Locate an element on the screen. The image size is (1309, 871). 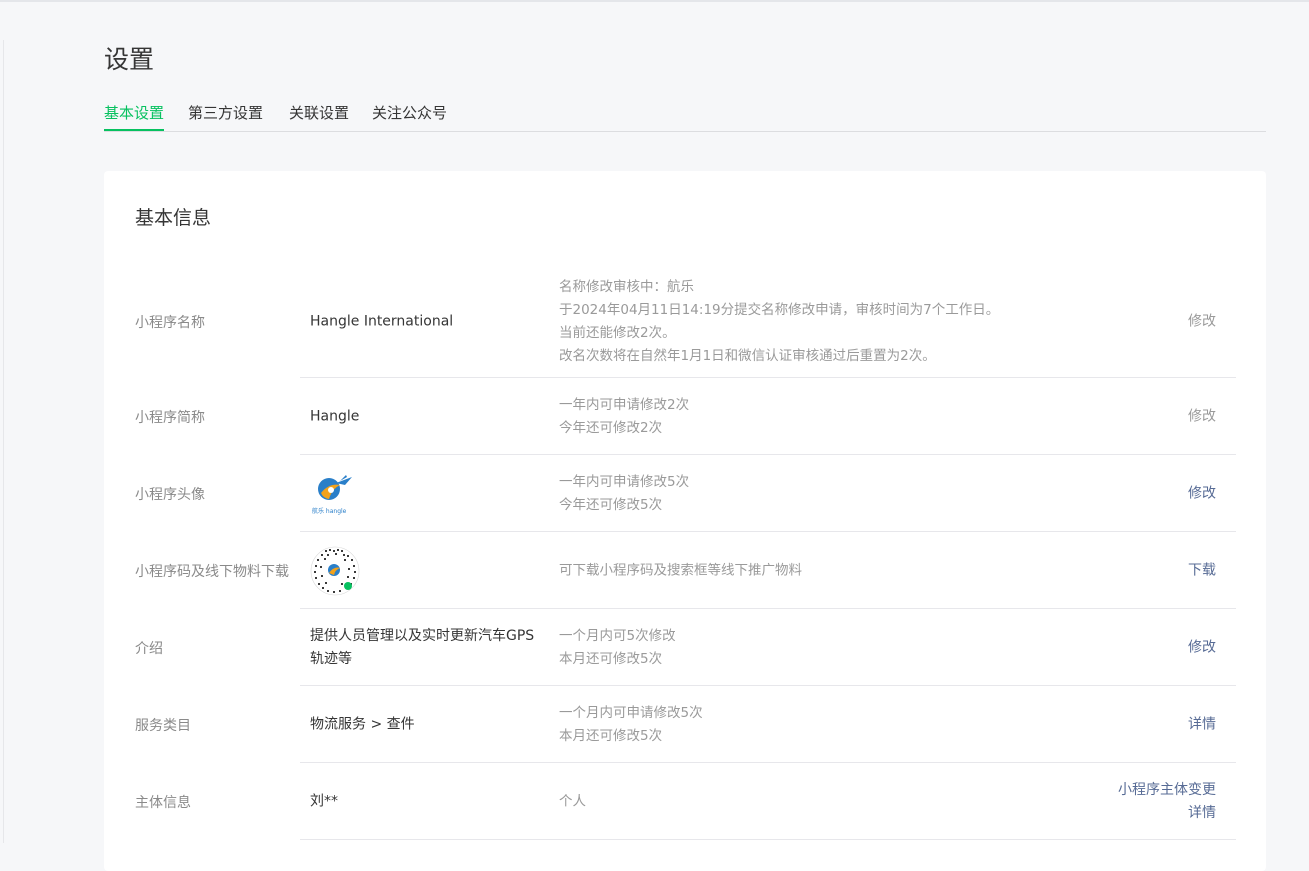
modify-short-name-link: 修改 is located at coordinates (1202, 416).